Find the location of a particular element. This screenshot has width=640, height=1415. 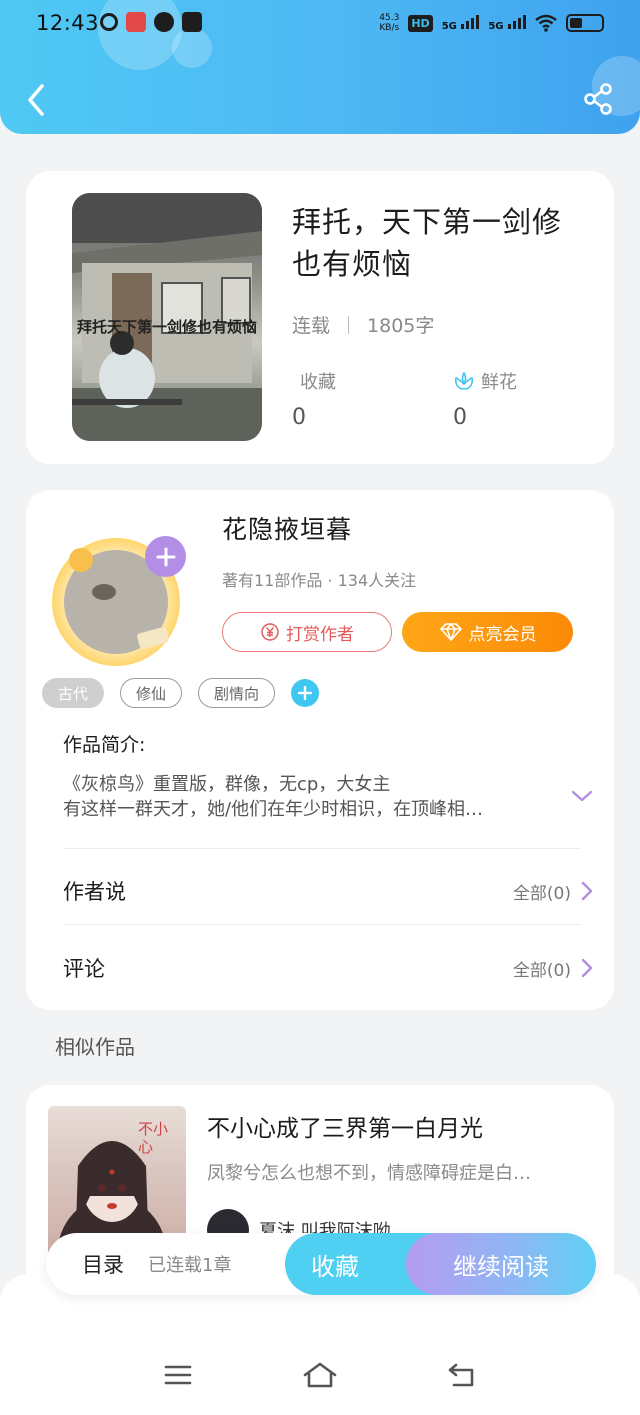

comments-count: 全部(0) is located at coordinates (541, 970).